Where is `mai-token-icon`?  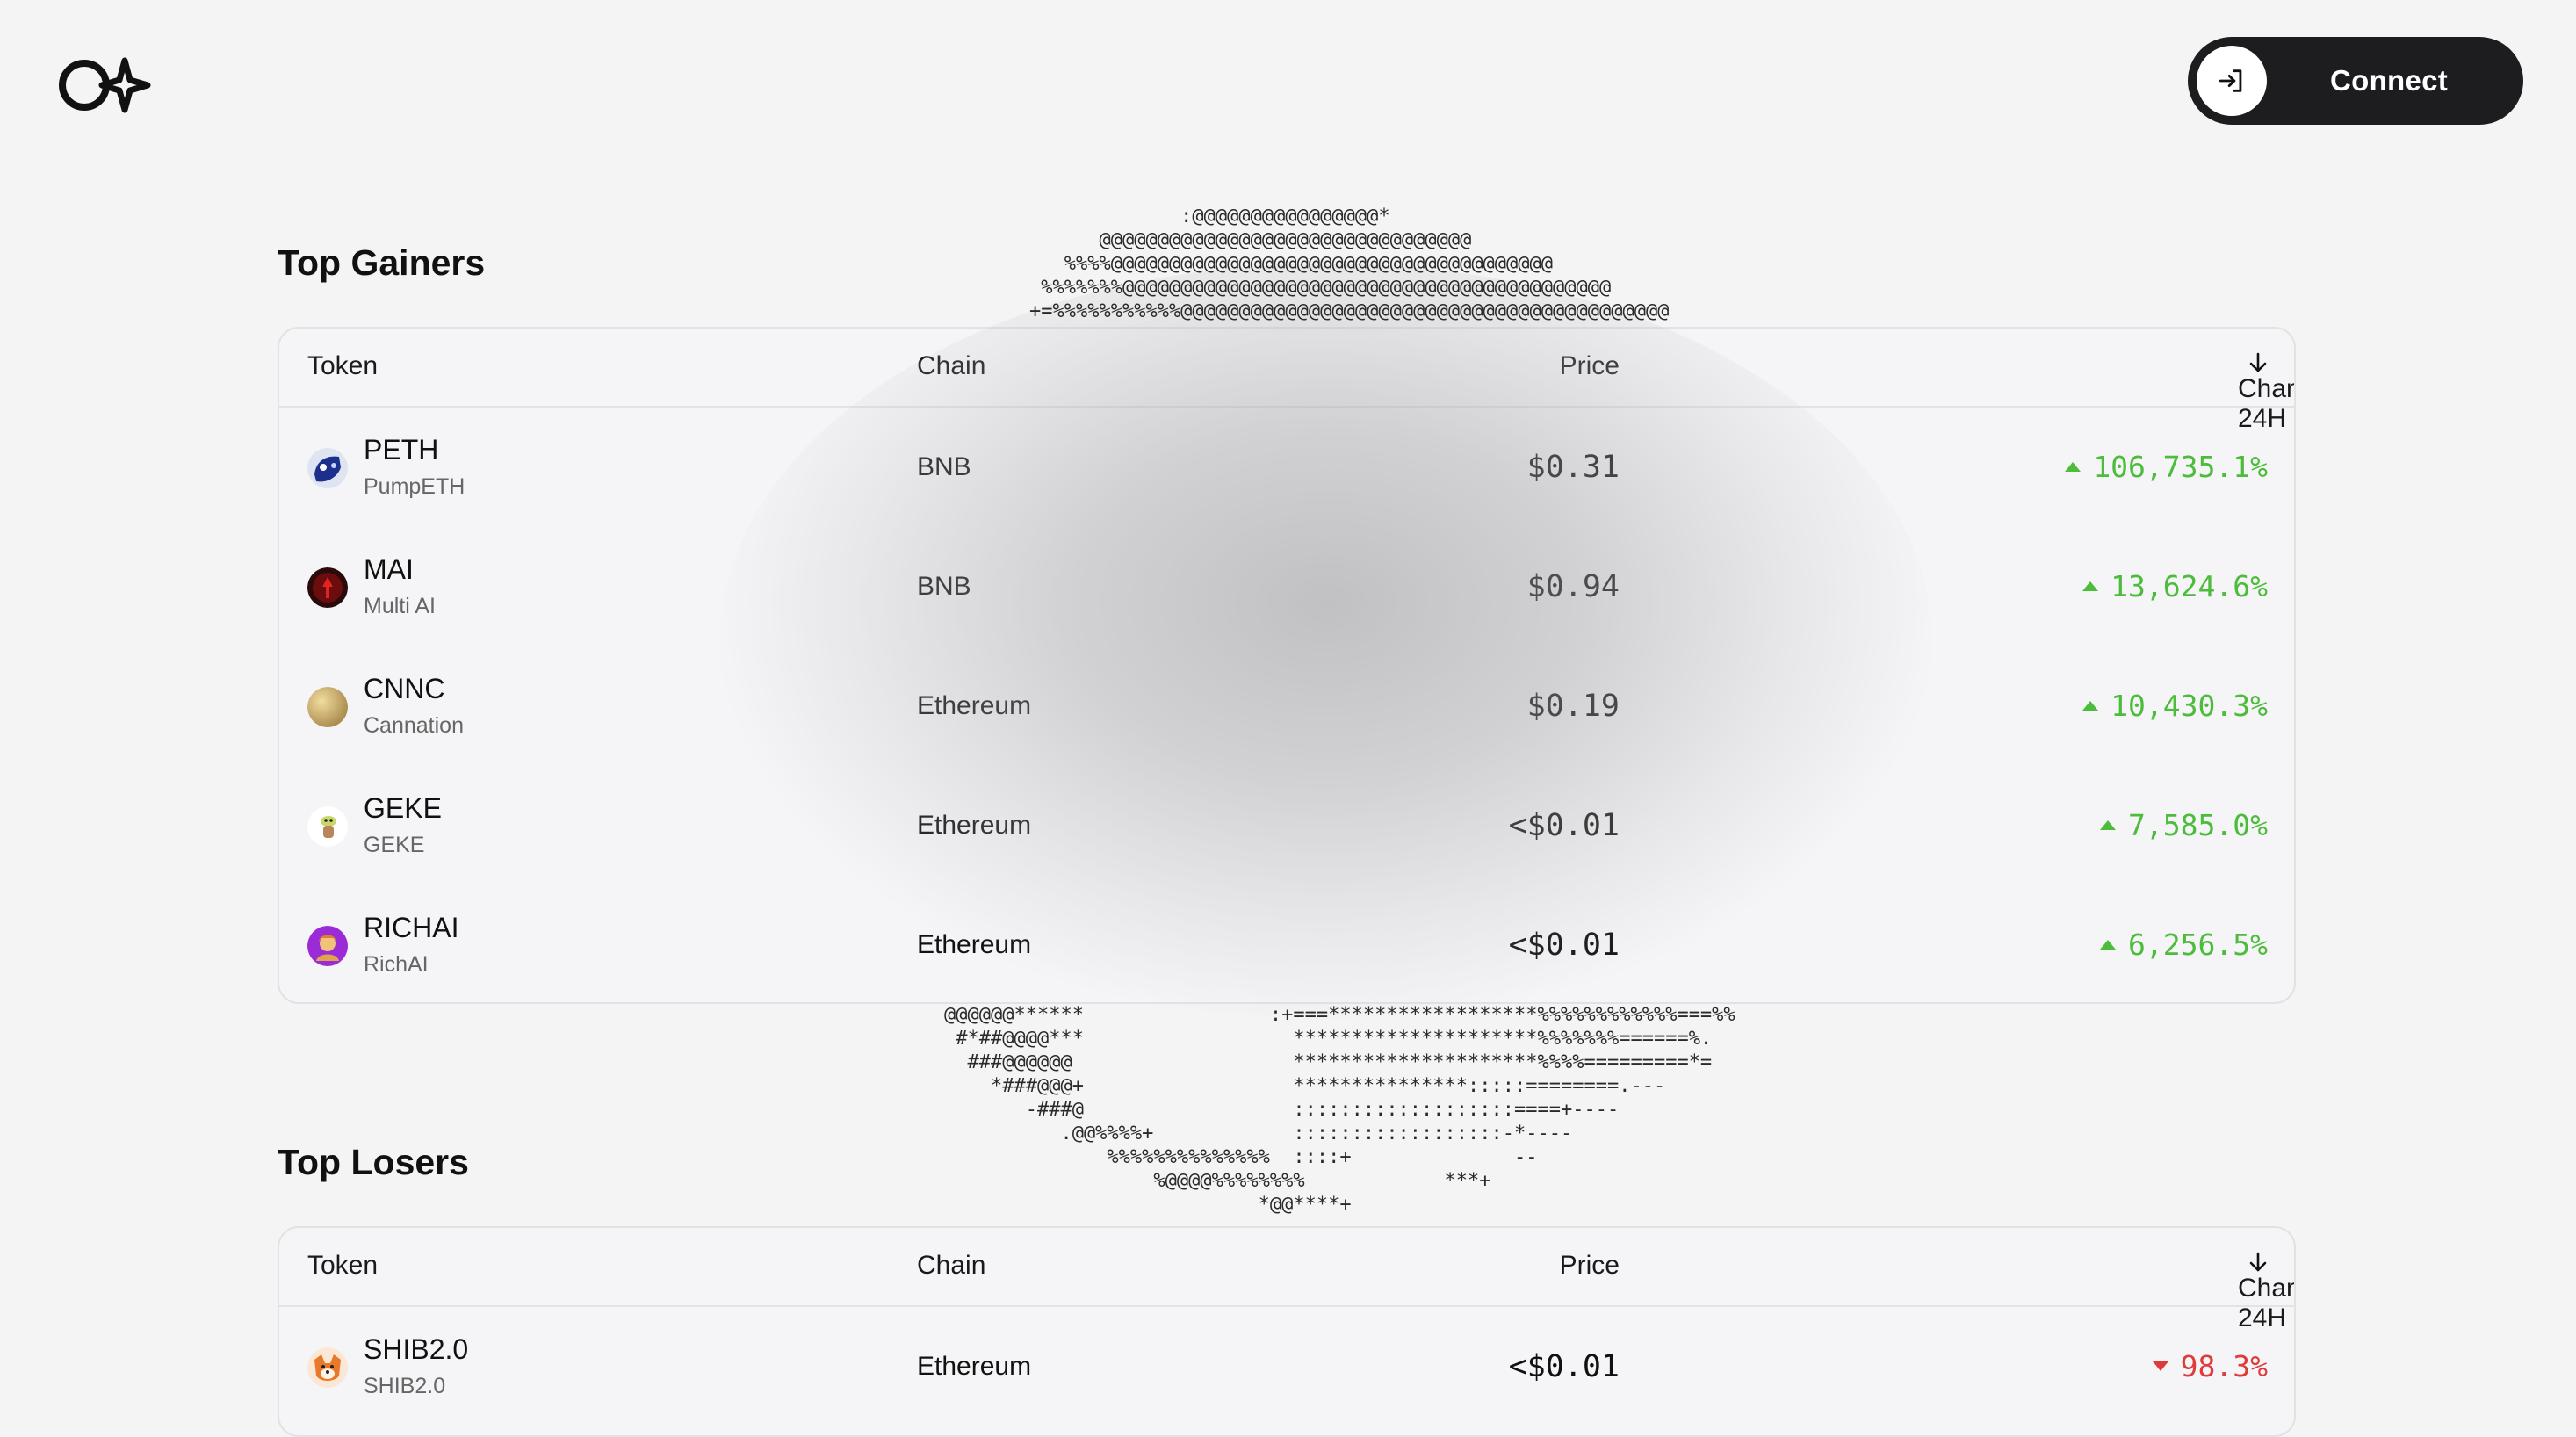 mai-token-icon is located at coordinates (327, 587).